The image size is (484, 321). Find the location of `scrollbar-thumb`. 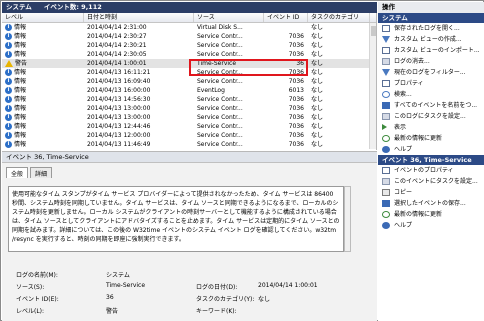

scrollbar-thumb is located at coordinates (373, 31).